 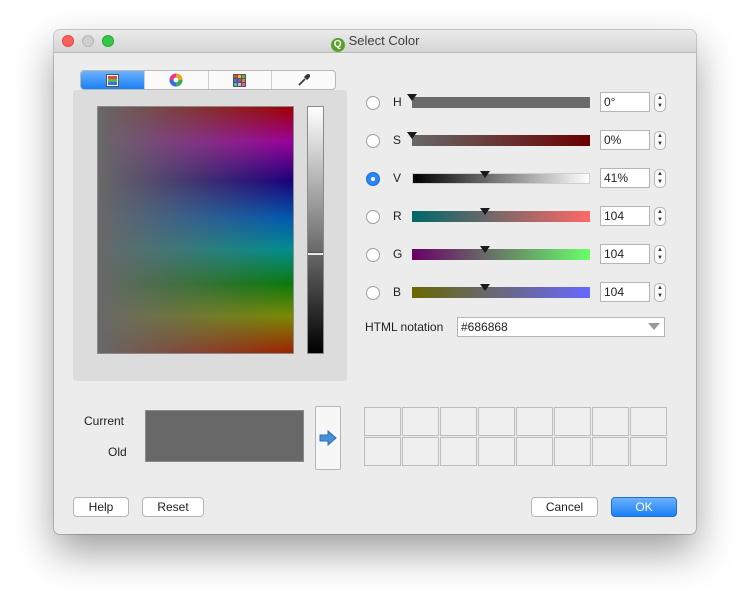 I want to click on saturation-slider, so click(x=498, y=139).